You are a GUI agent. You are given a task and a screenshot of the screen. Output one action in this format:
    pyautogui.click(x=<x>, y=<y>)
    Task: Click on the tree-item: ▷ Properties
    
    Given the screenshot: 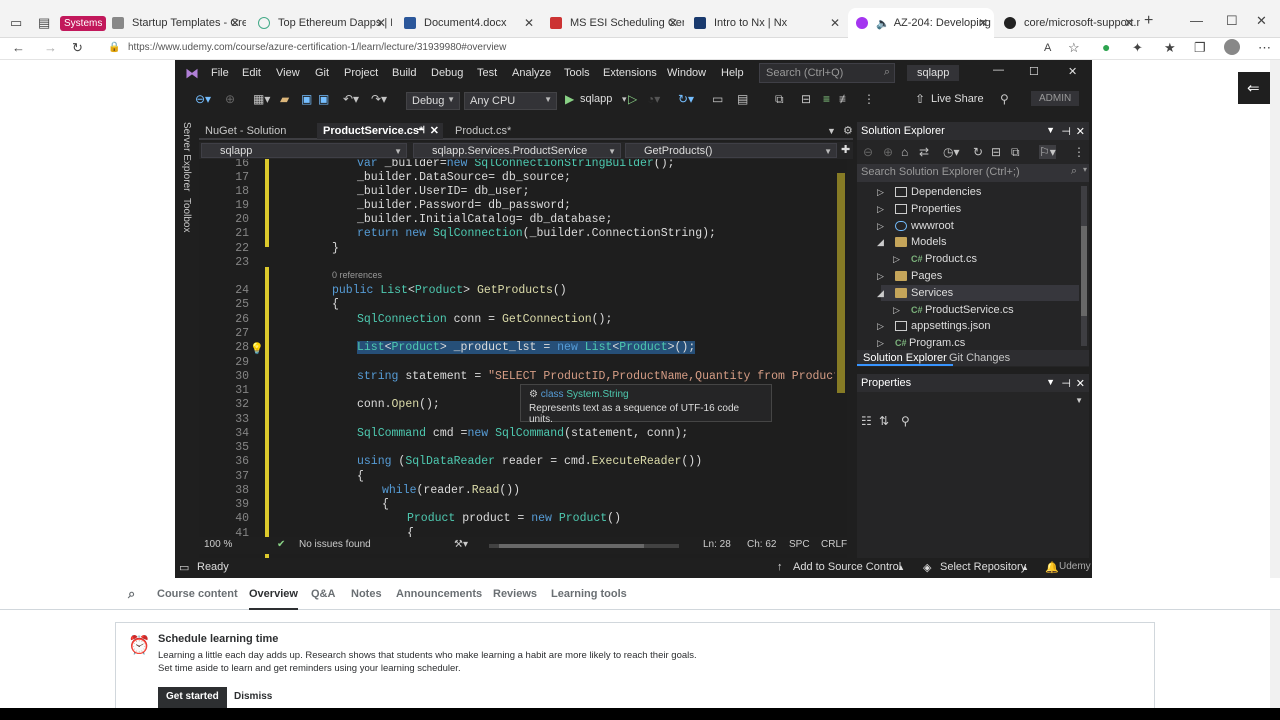 What is the action you would take?
    pyautogui.click(x=919, y=209)
    